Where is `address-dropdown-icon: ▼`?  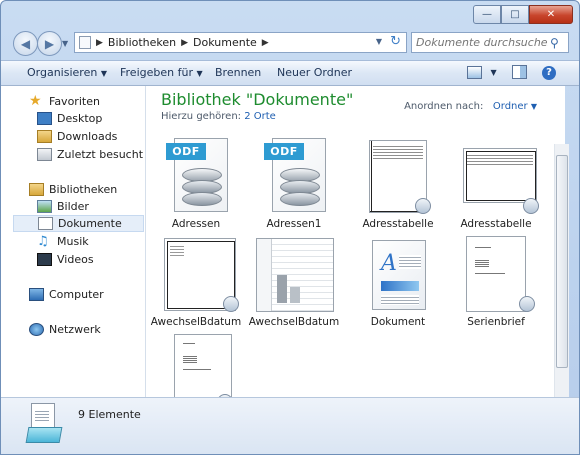
address-dropdown-icon: ▼ is located at coordinates (379, 41).